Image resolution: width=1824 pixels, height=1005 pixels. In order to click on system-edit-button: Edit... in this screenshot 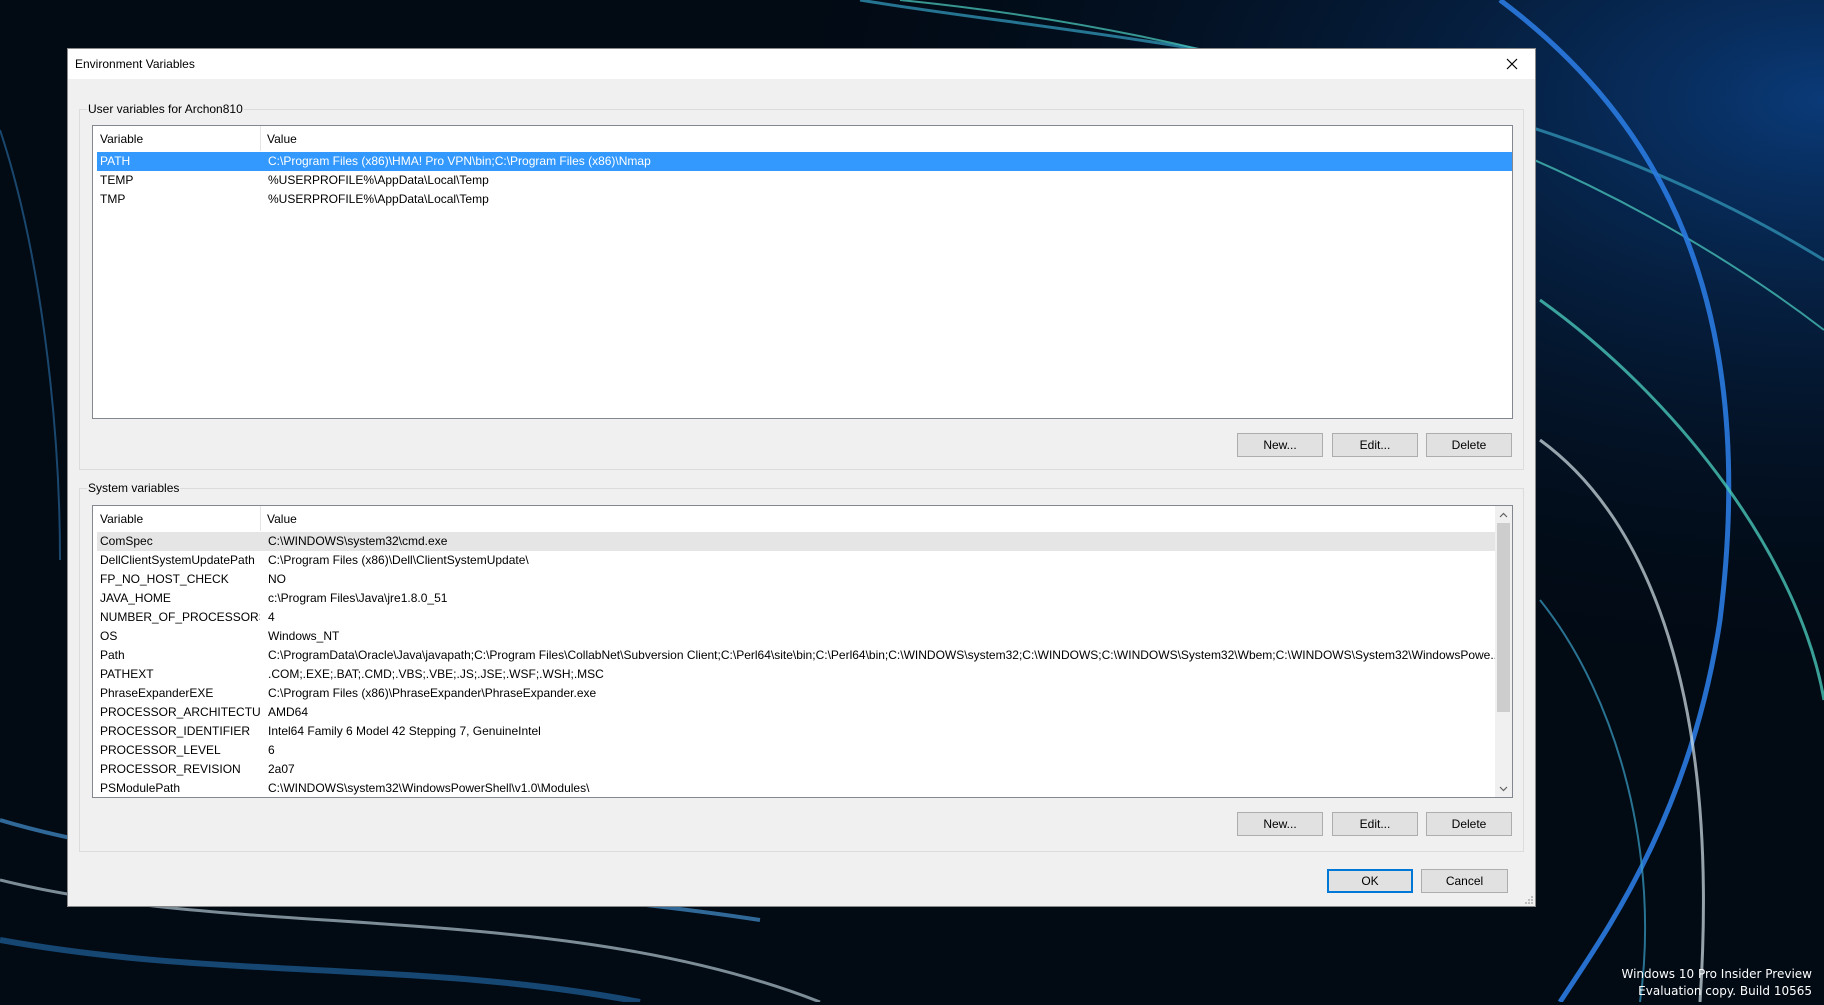, I will do `click(1375, 824)`.